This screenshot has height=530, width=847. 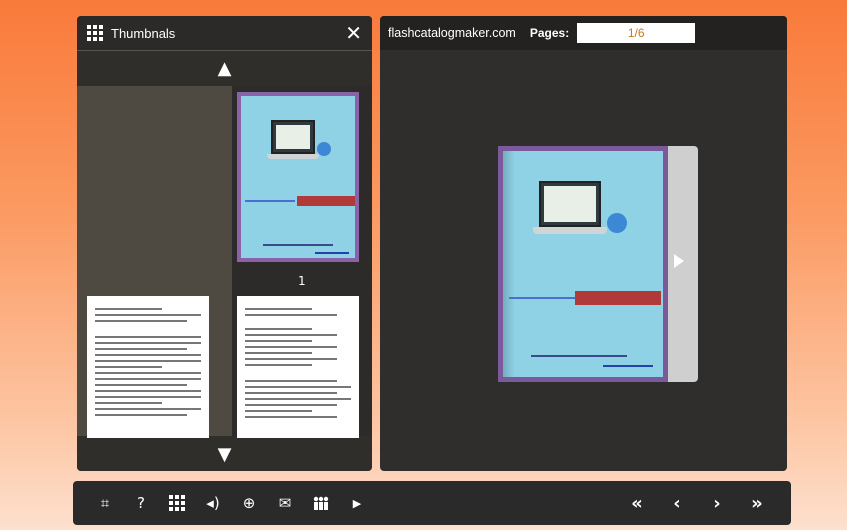 What do you see at coordinates (357, 503) in the screenshot?
I see `play-icon: ▶` at bounding box center [357, 503].